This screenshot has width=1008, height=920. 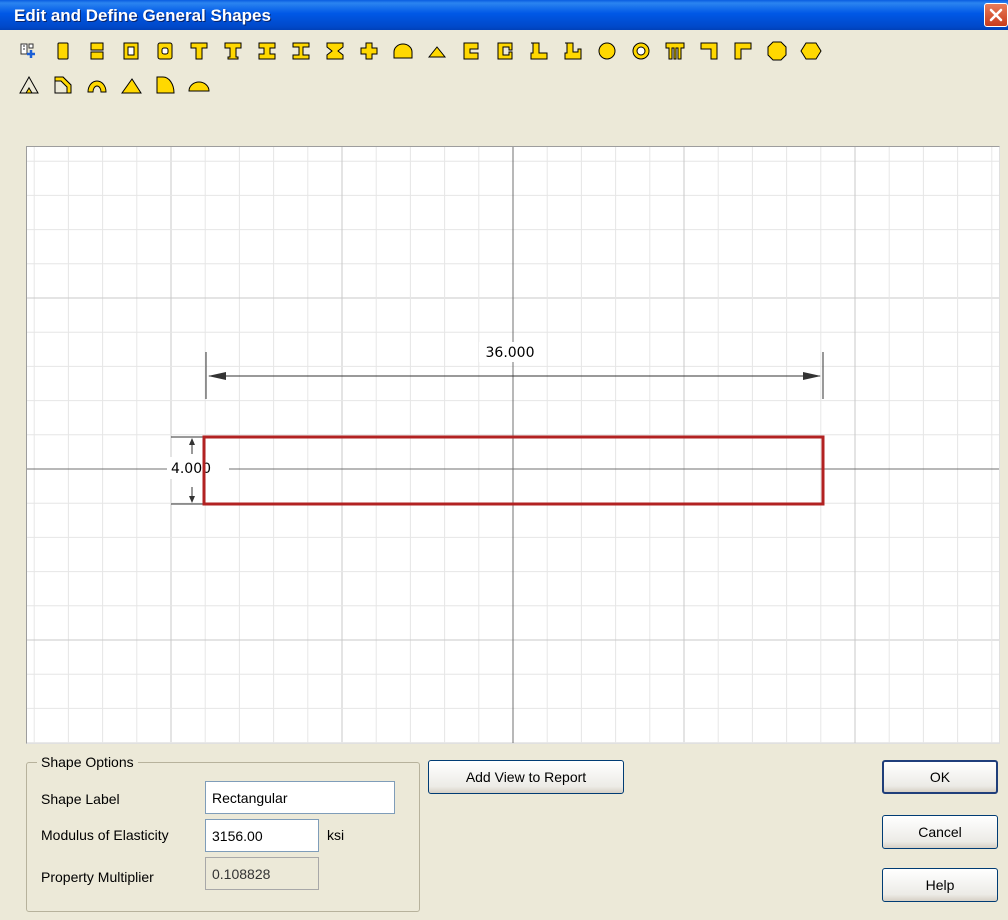 I want to click on width-dimension-label: 36.000, so click(x=510, y=353).